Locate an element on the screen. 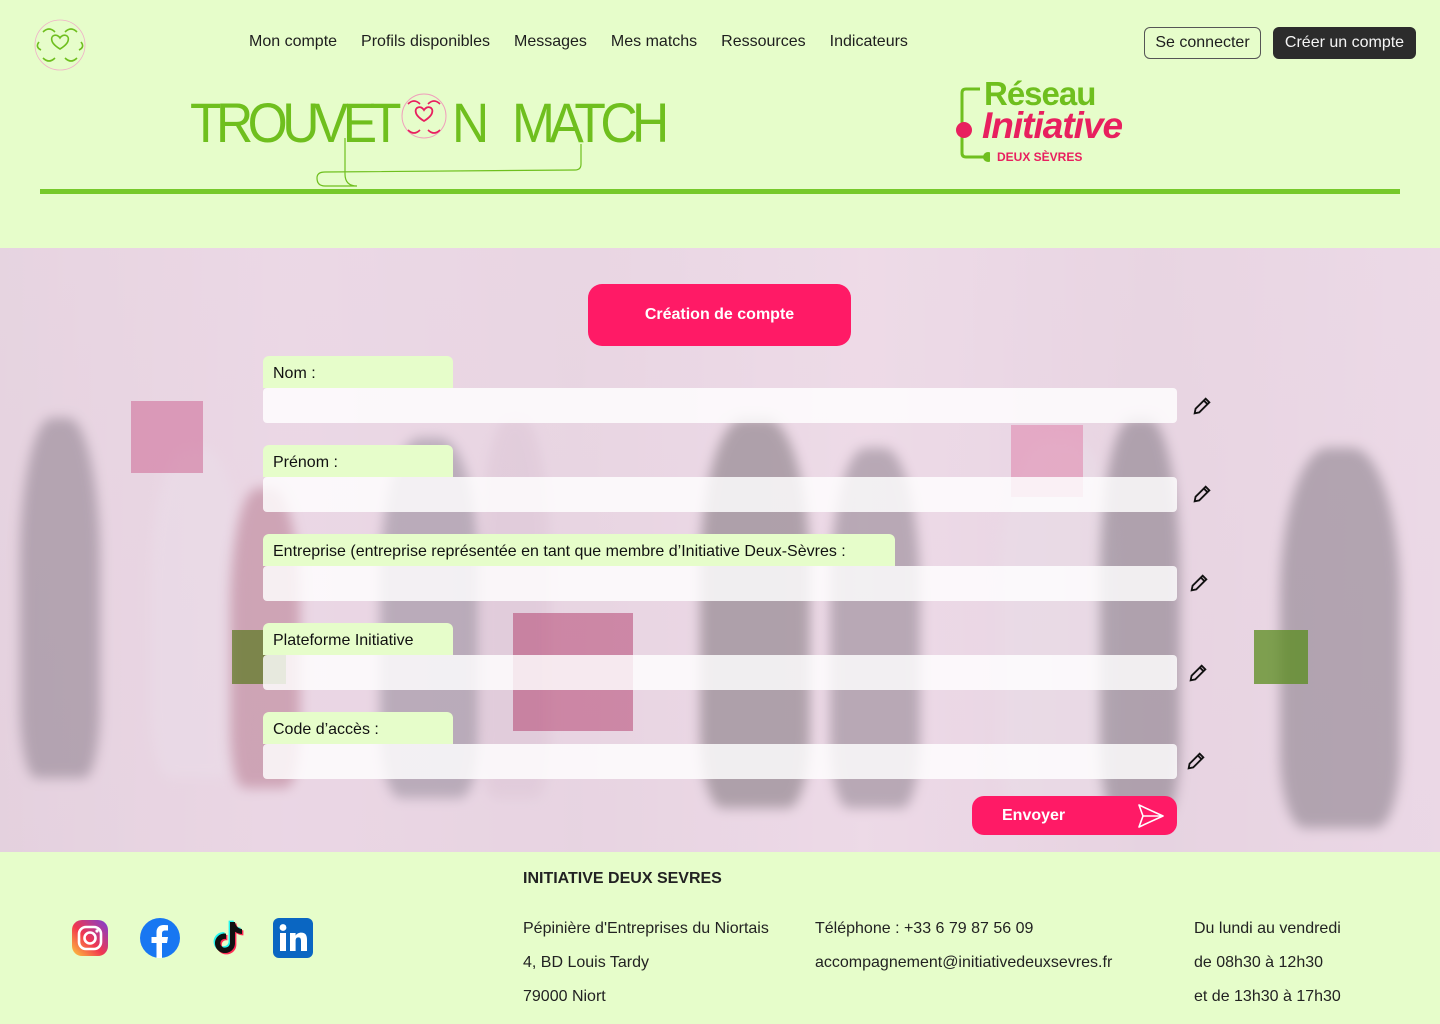  entreprise-input is located at coordinates (720, 583).